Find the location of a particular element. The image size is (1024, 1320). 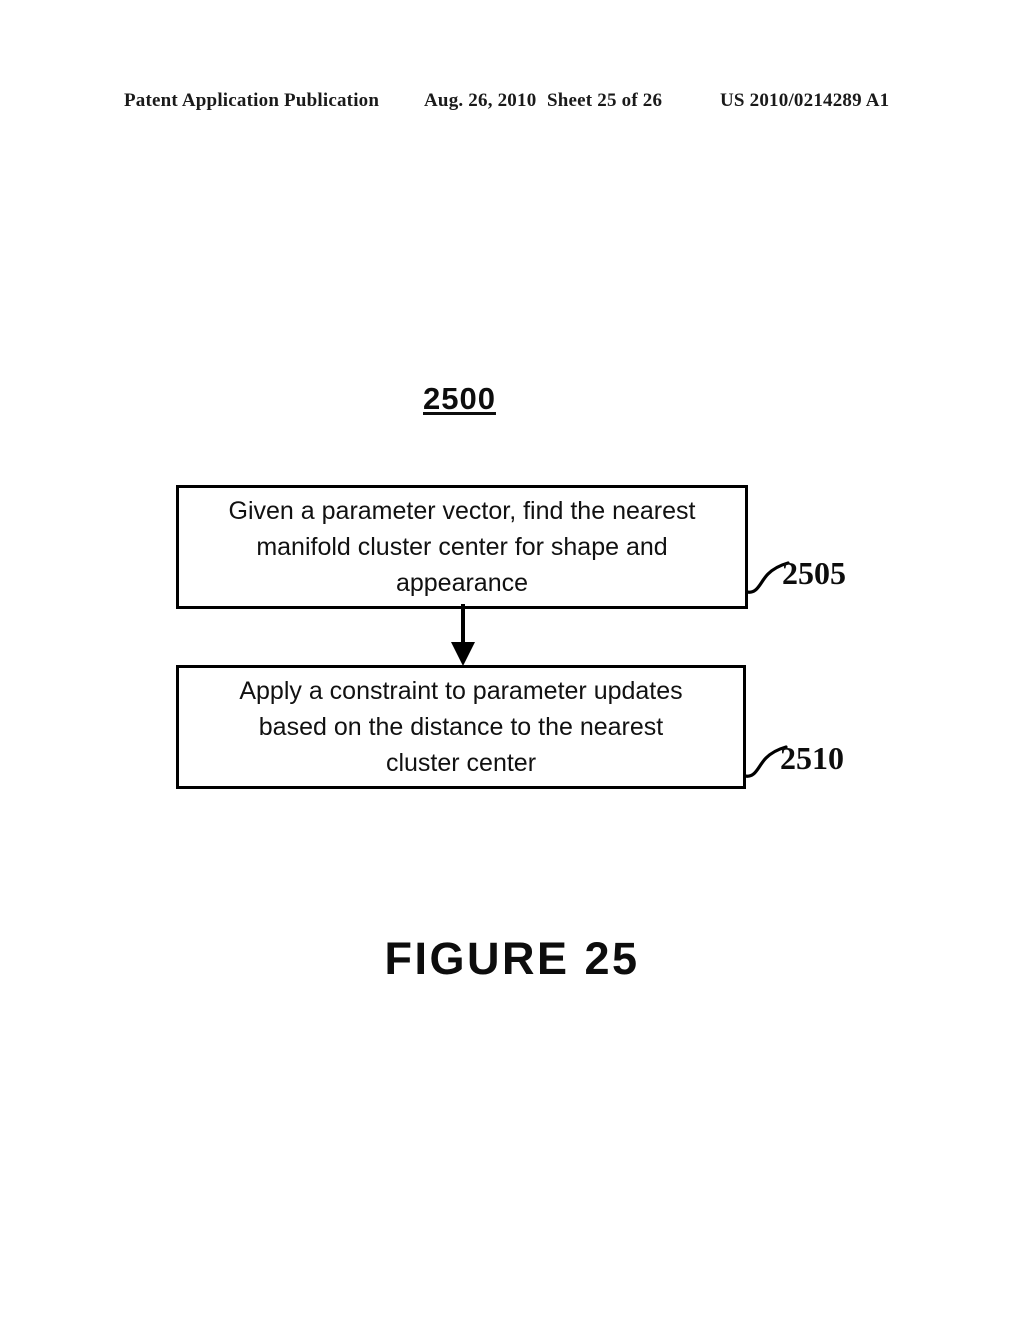

header-publication-label: Patent Application Publication is located at coordinates (252, 100).